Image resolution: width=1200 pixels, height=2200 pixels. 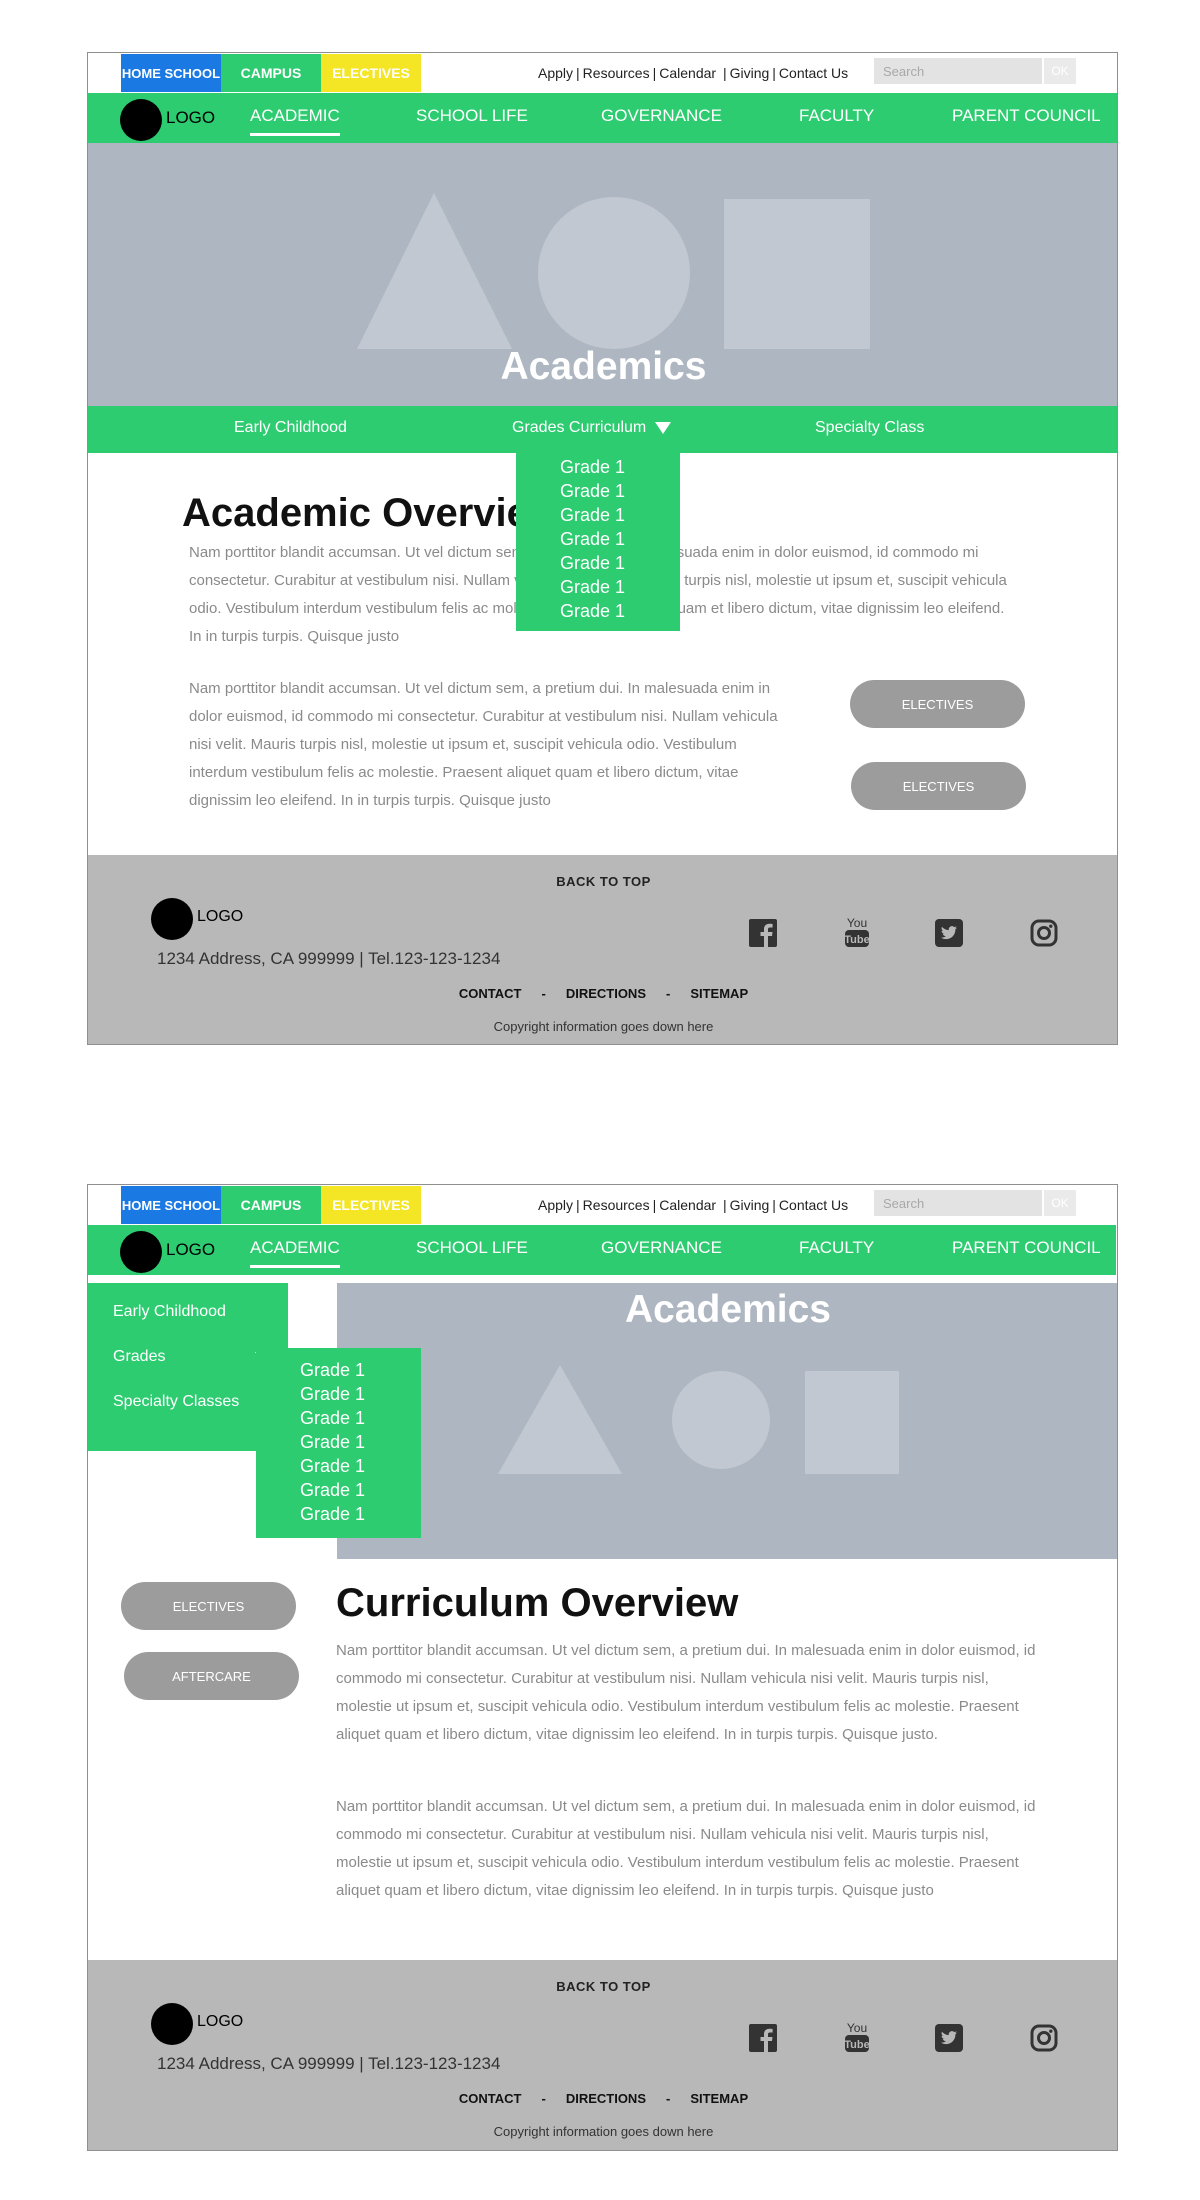 What do you see at coordinates (176, 1402) in the screenshot?
I see `side-item-specialty-classes: Specialty Classes` at bounding box center [176, 1402].